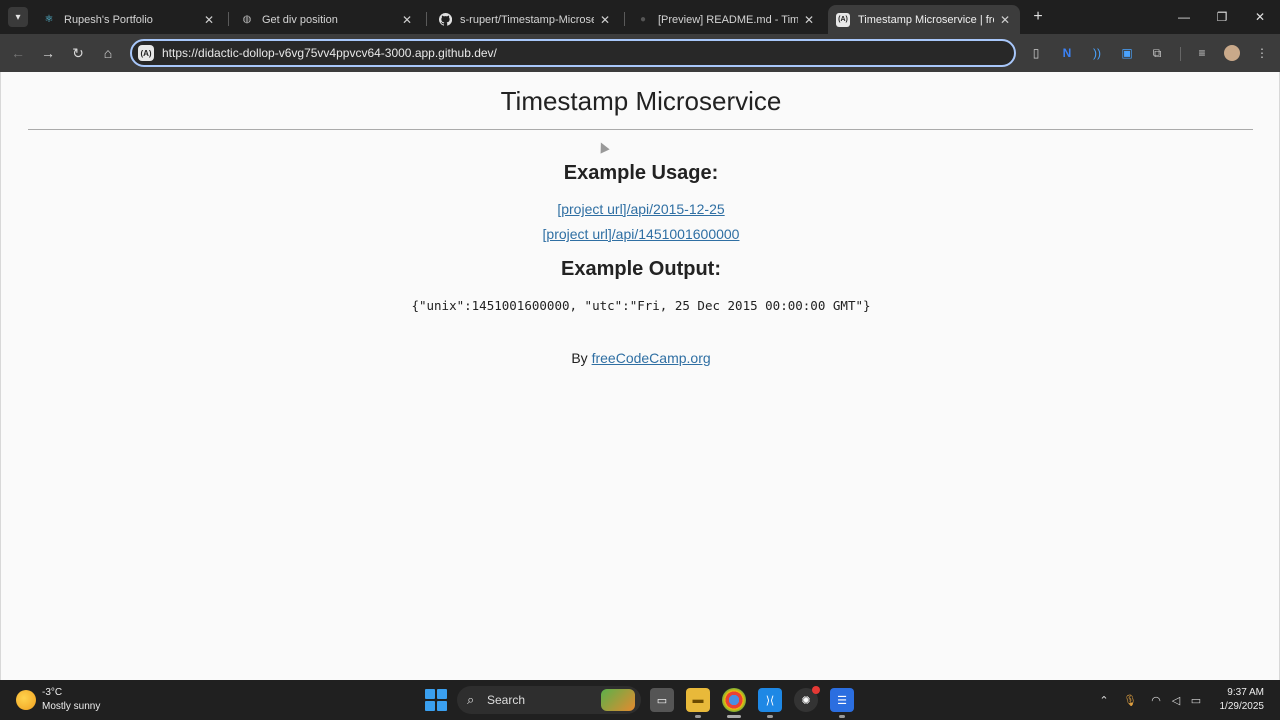 The height and width of the screenshot is (720, 1280). I want to click on search-icon: ⌕, so click(471, 699).